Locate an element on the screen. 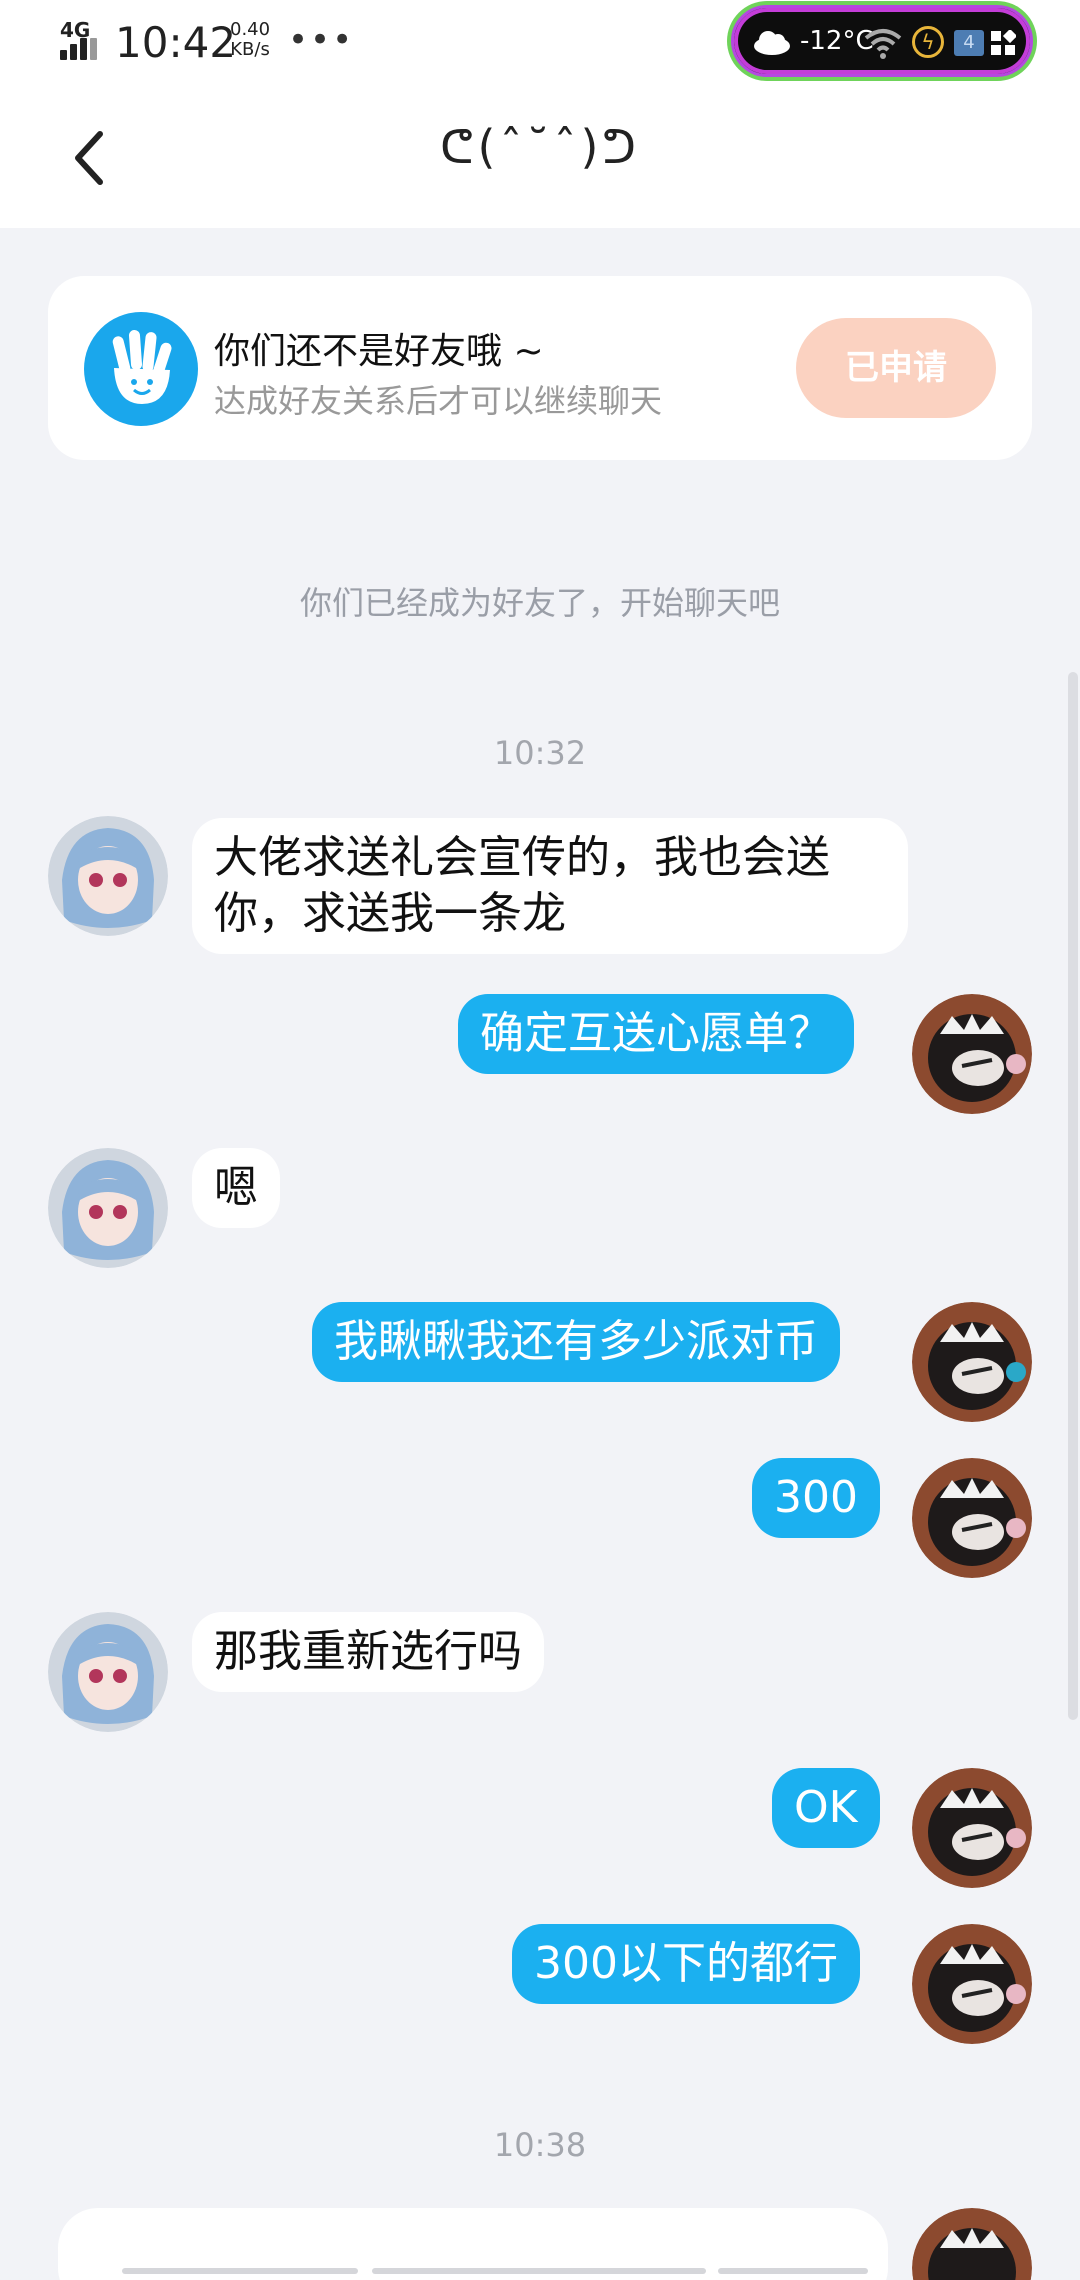 The image size is (1080, 2280). apps-icon is located at coordinates (1003, 42).